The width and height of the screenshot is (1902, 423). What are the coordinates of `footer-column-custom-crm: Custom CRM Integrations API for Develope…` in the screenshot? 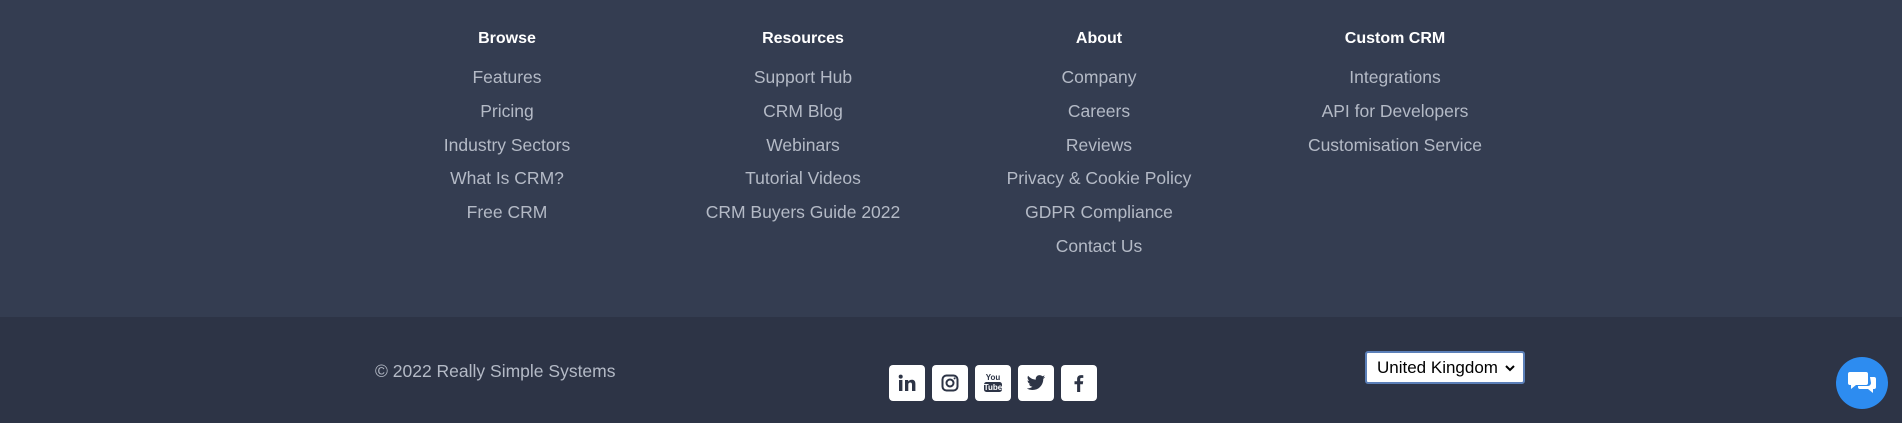 It's located at (1395, 99).